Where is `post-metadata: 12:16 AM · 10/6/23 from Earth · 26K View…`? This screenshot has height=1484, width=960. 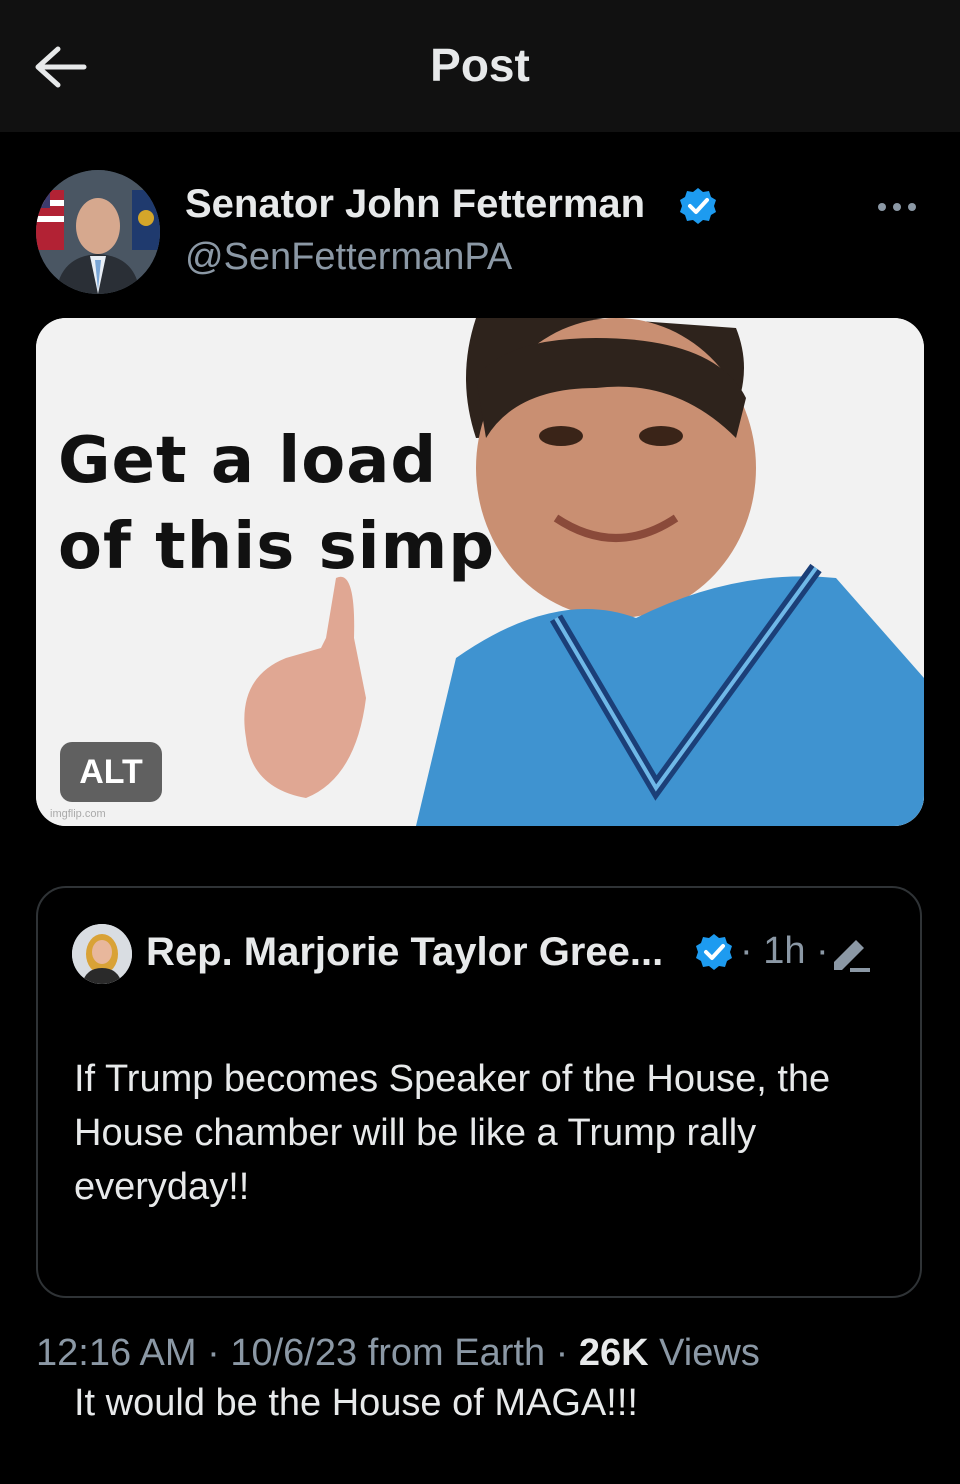
post-metadata: 12:16 AM · 10/6/23 from Earth · 26K View… is located at coordinates (398, 1353).